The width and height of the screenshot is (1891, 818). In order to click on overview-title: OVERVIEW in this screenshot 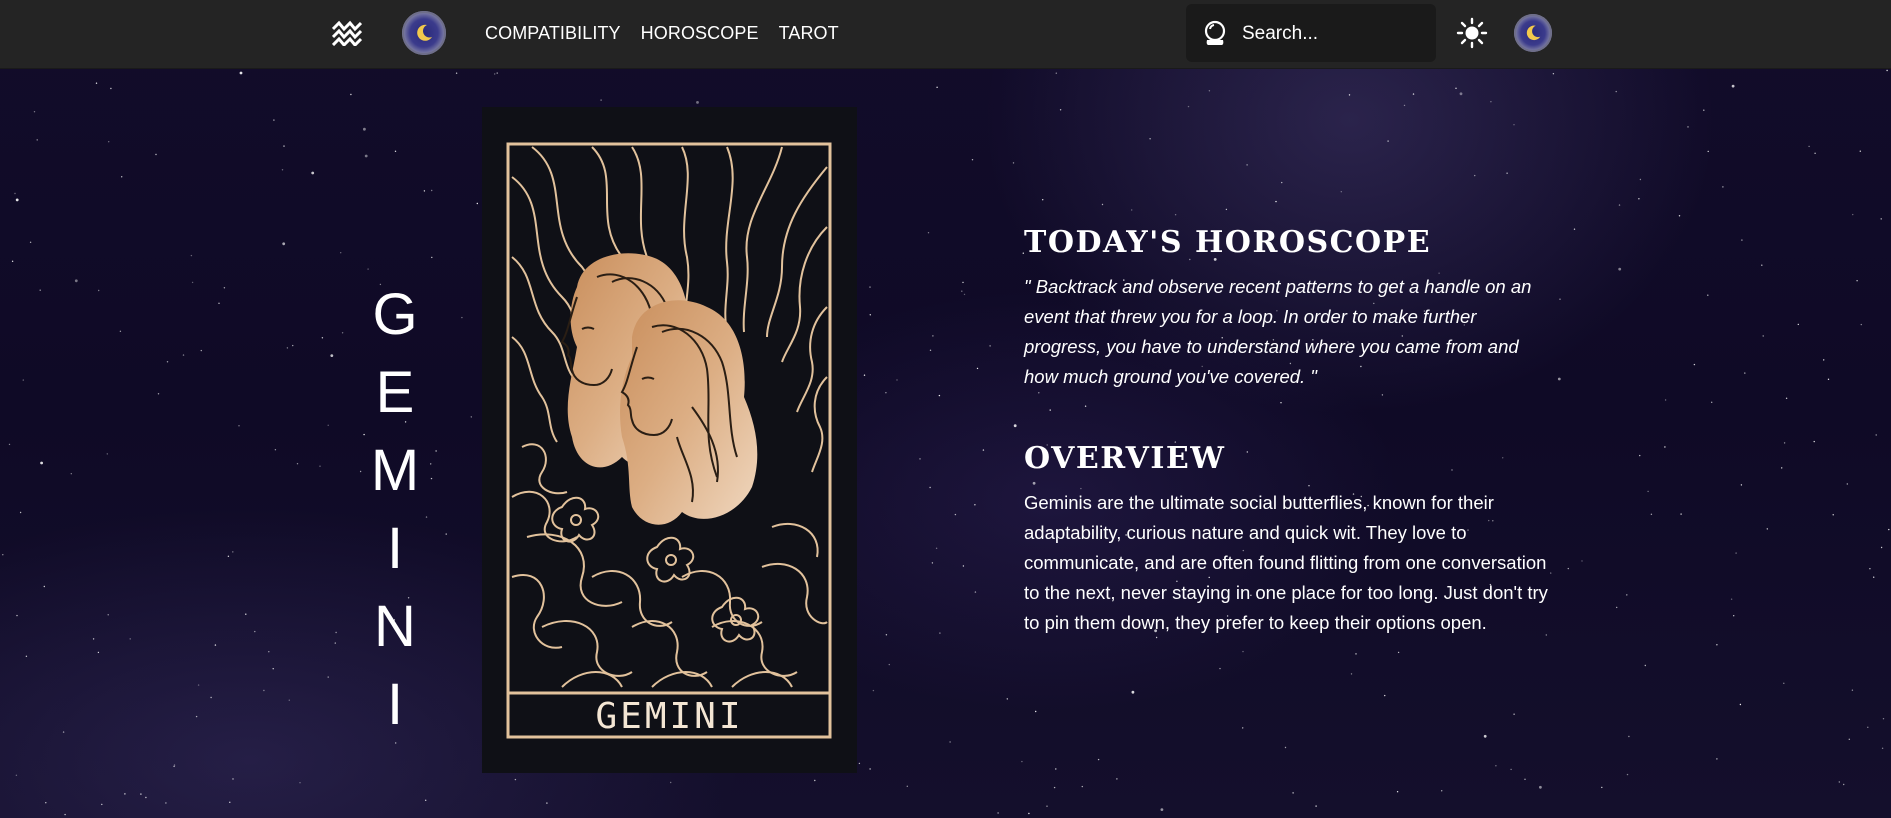, I will do `click(1125, 458)`.